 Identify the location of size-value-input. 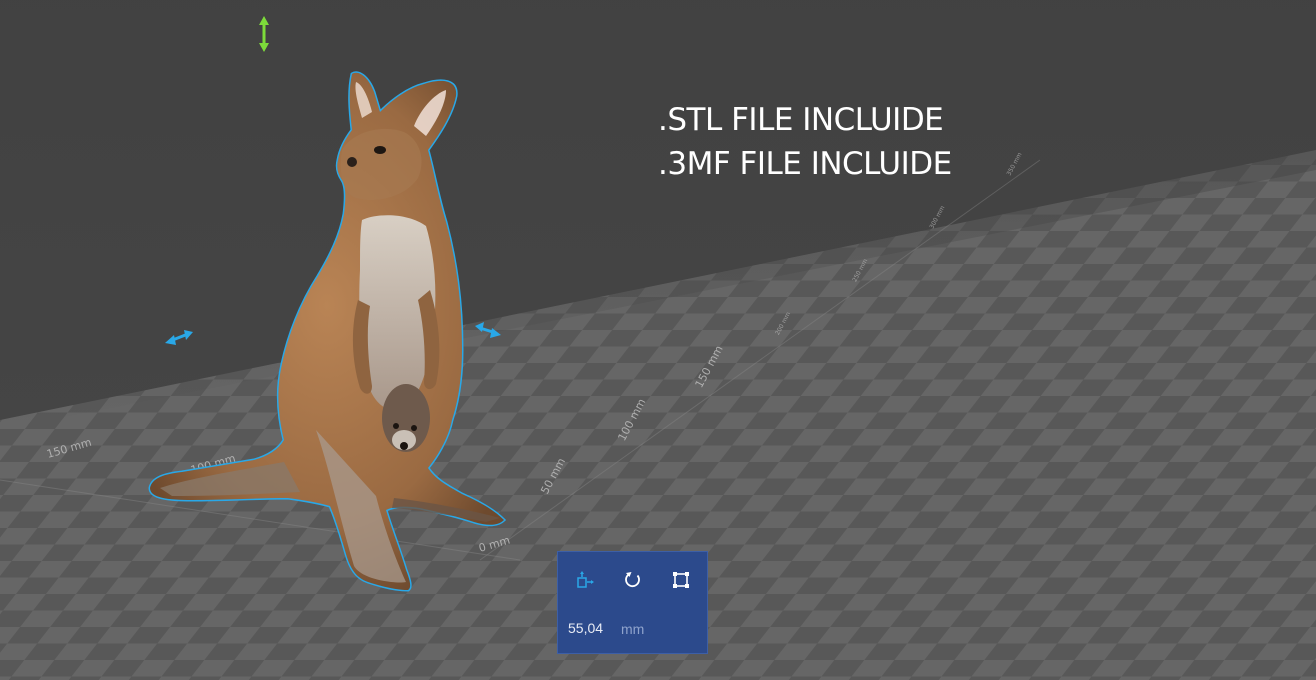
(590, 628).